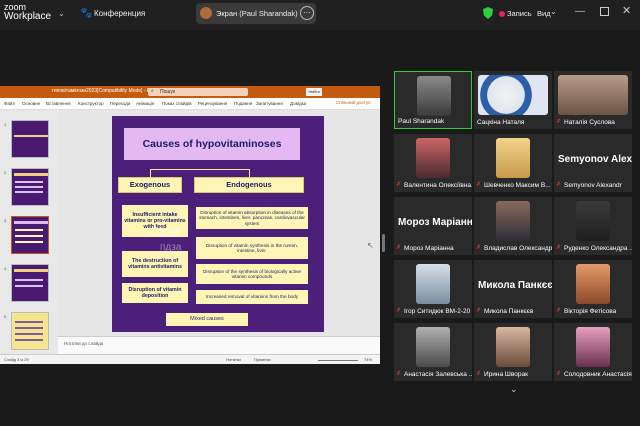 The height and width of the screenshot is (426, 640). I want to click on slide-thumbnails: 1 2 3 4 5, so click(29, 232).